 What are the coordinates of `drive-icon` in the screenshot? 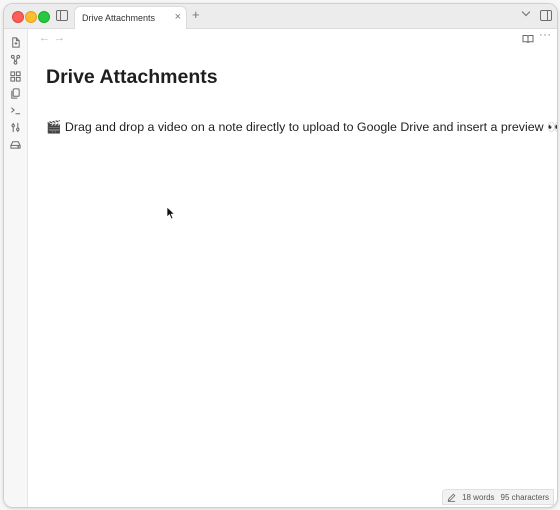 It's located at (15, 144).